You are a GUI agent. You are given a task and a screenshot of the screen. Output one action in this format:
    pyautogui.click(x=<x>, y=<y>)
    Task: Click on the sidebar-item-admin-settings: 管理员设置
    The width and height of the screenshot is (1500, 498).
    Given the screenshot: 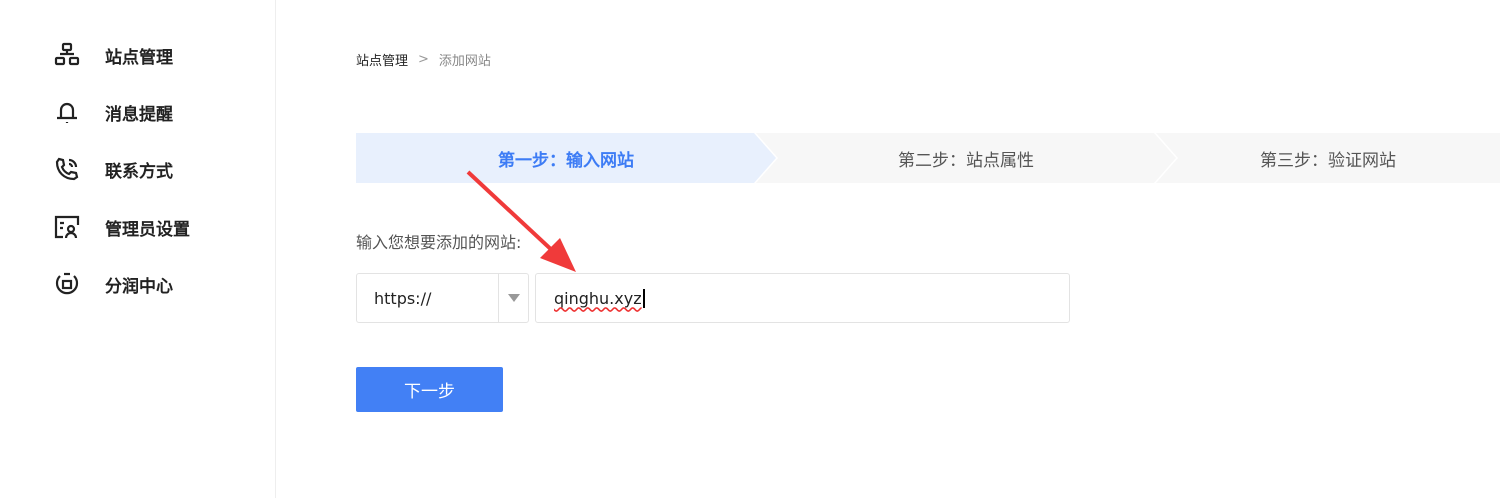 What is the action you would take?
    pyautogui.click(x=122, y=227)
    